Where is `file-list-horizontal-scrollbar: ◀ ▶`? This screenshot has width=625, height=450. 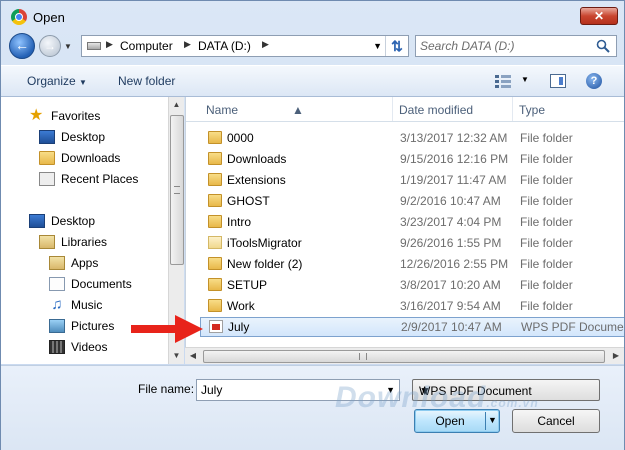 file-list-horizontal-scrollbar: ◀ ▶ is located at coordinates (404, 355).